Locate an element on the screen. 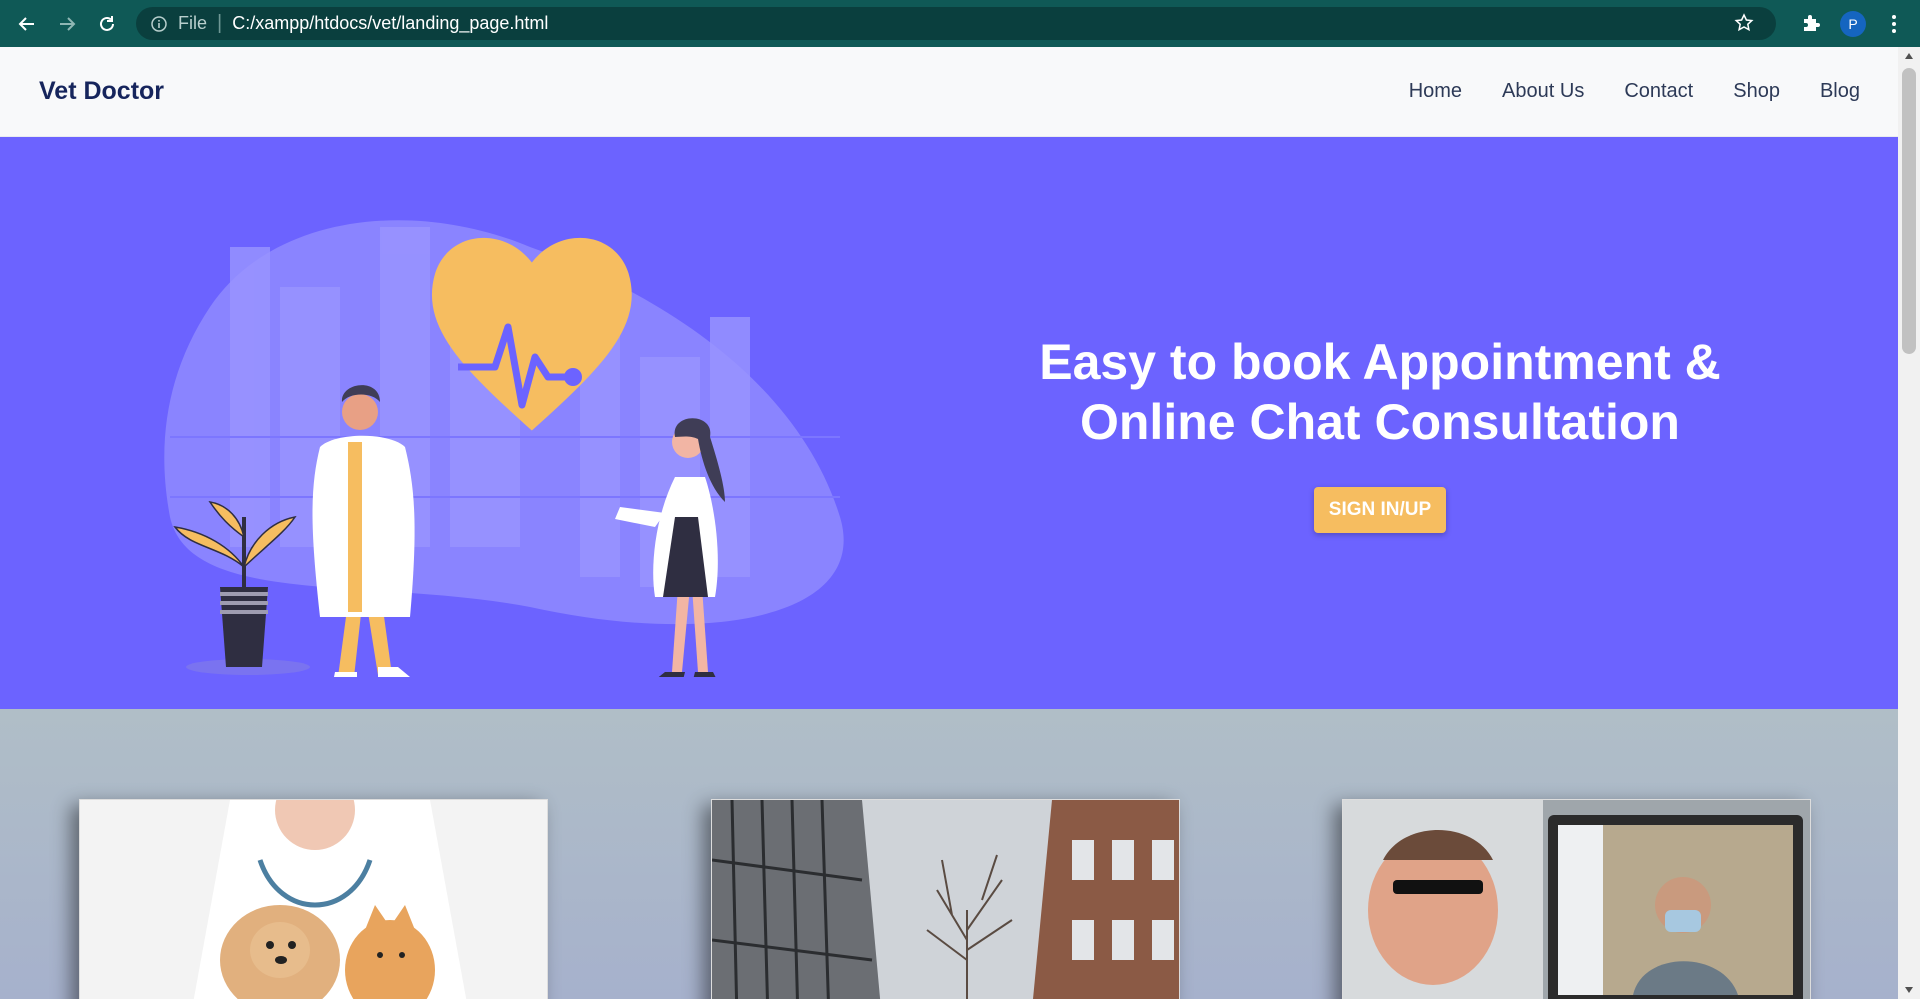 Image resolution: width=1920 pixels, height=999 pixels. card-vet-with-pets is located at coordinates (313, 899).